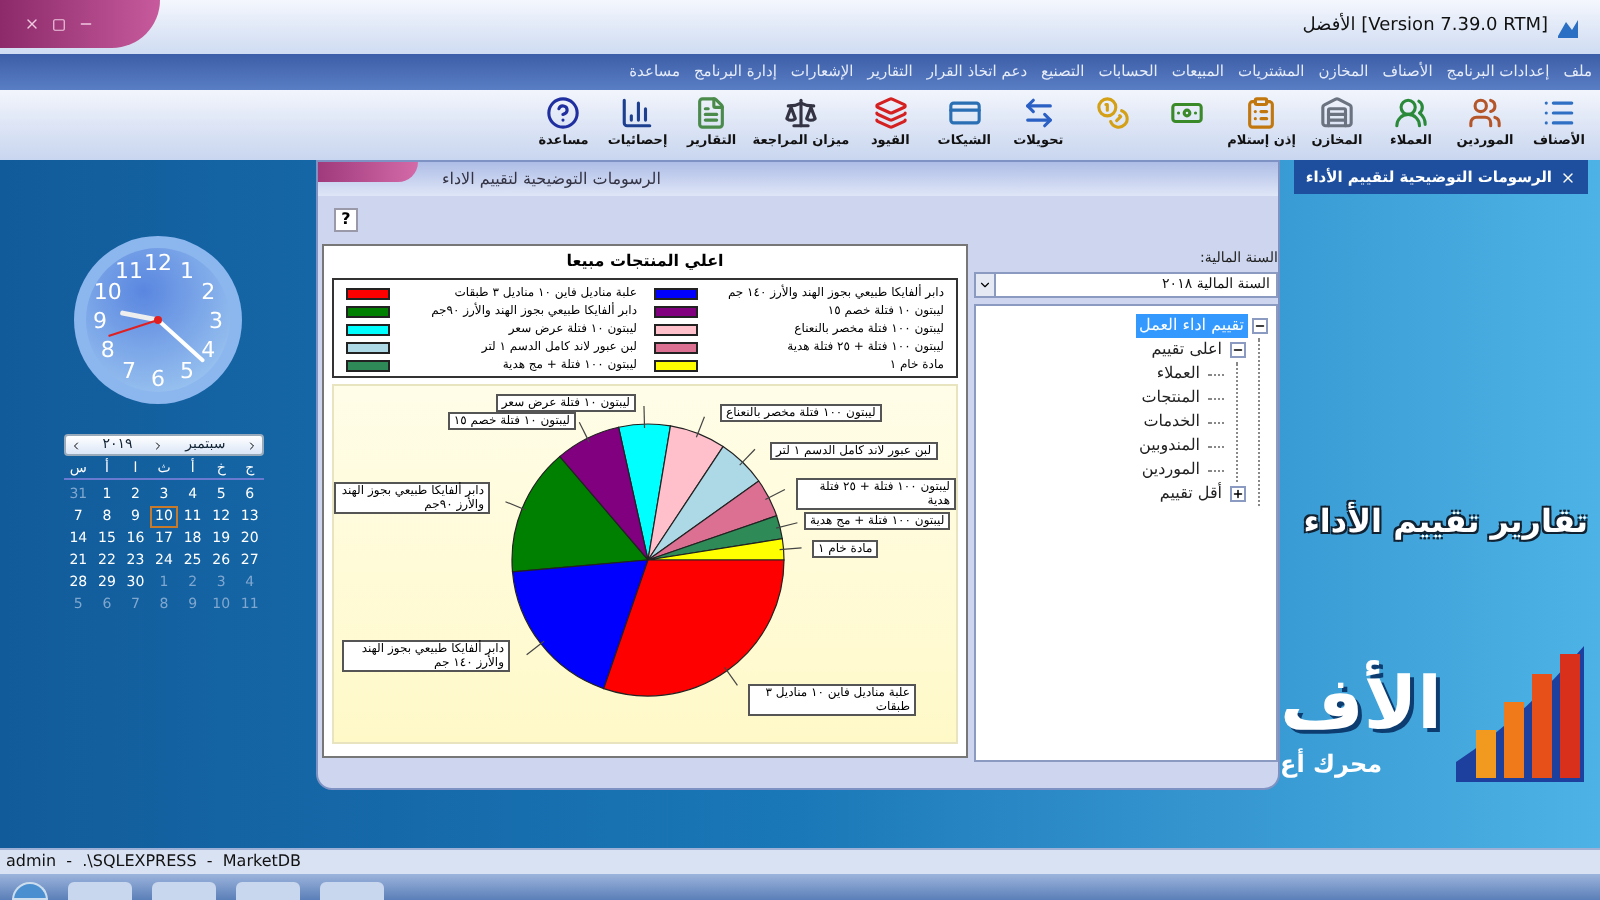  What do you see at coordinates (1186, 350) in the screenshot?
I see `tree-item: اعلى تقييم` at bounding box center [1186, 350].